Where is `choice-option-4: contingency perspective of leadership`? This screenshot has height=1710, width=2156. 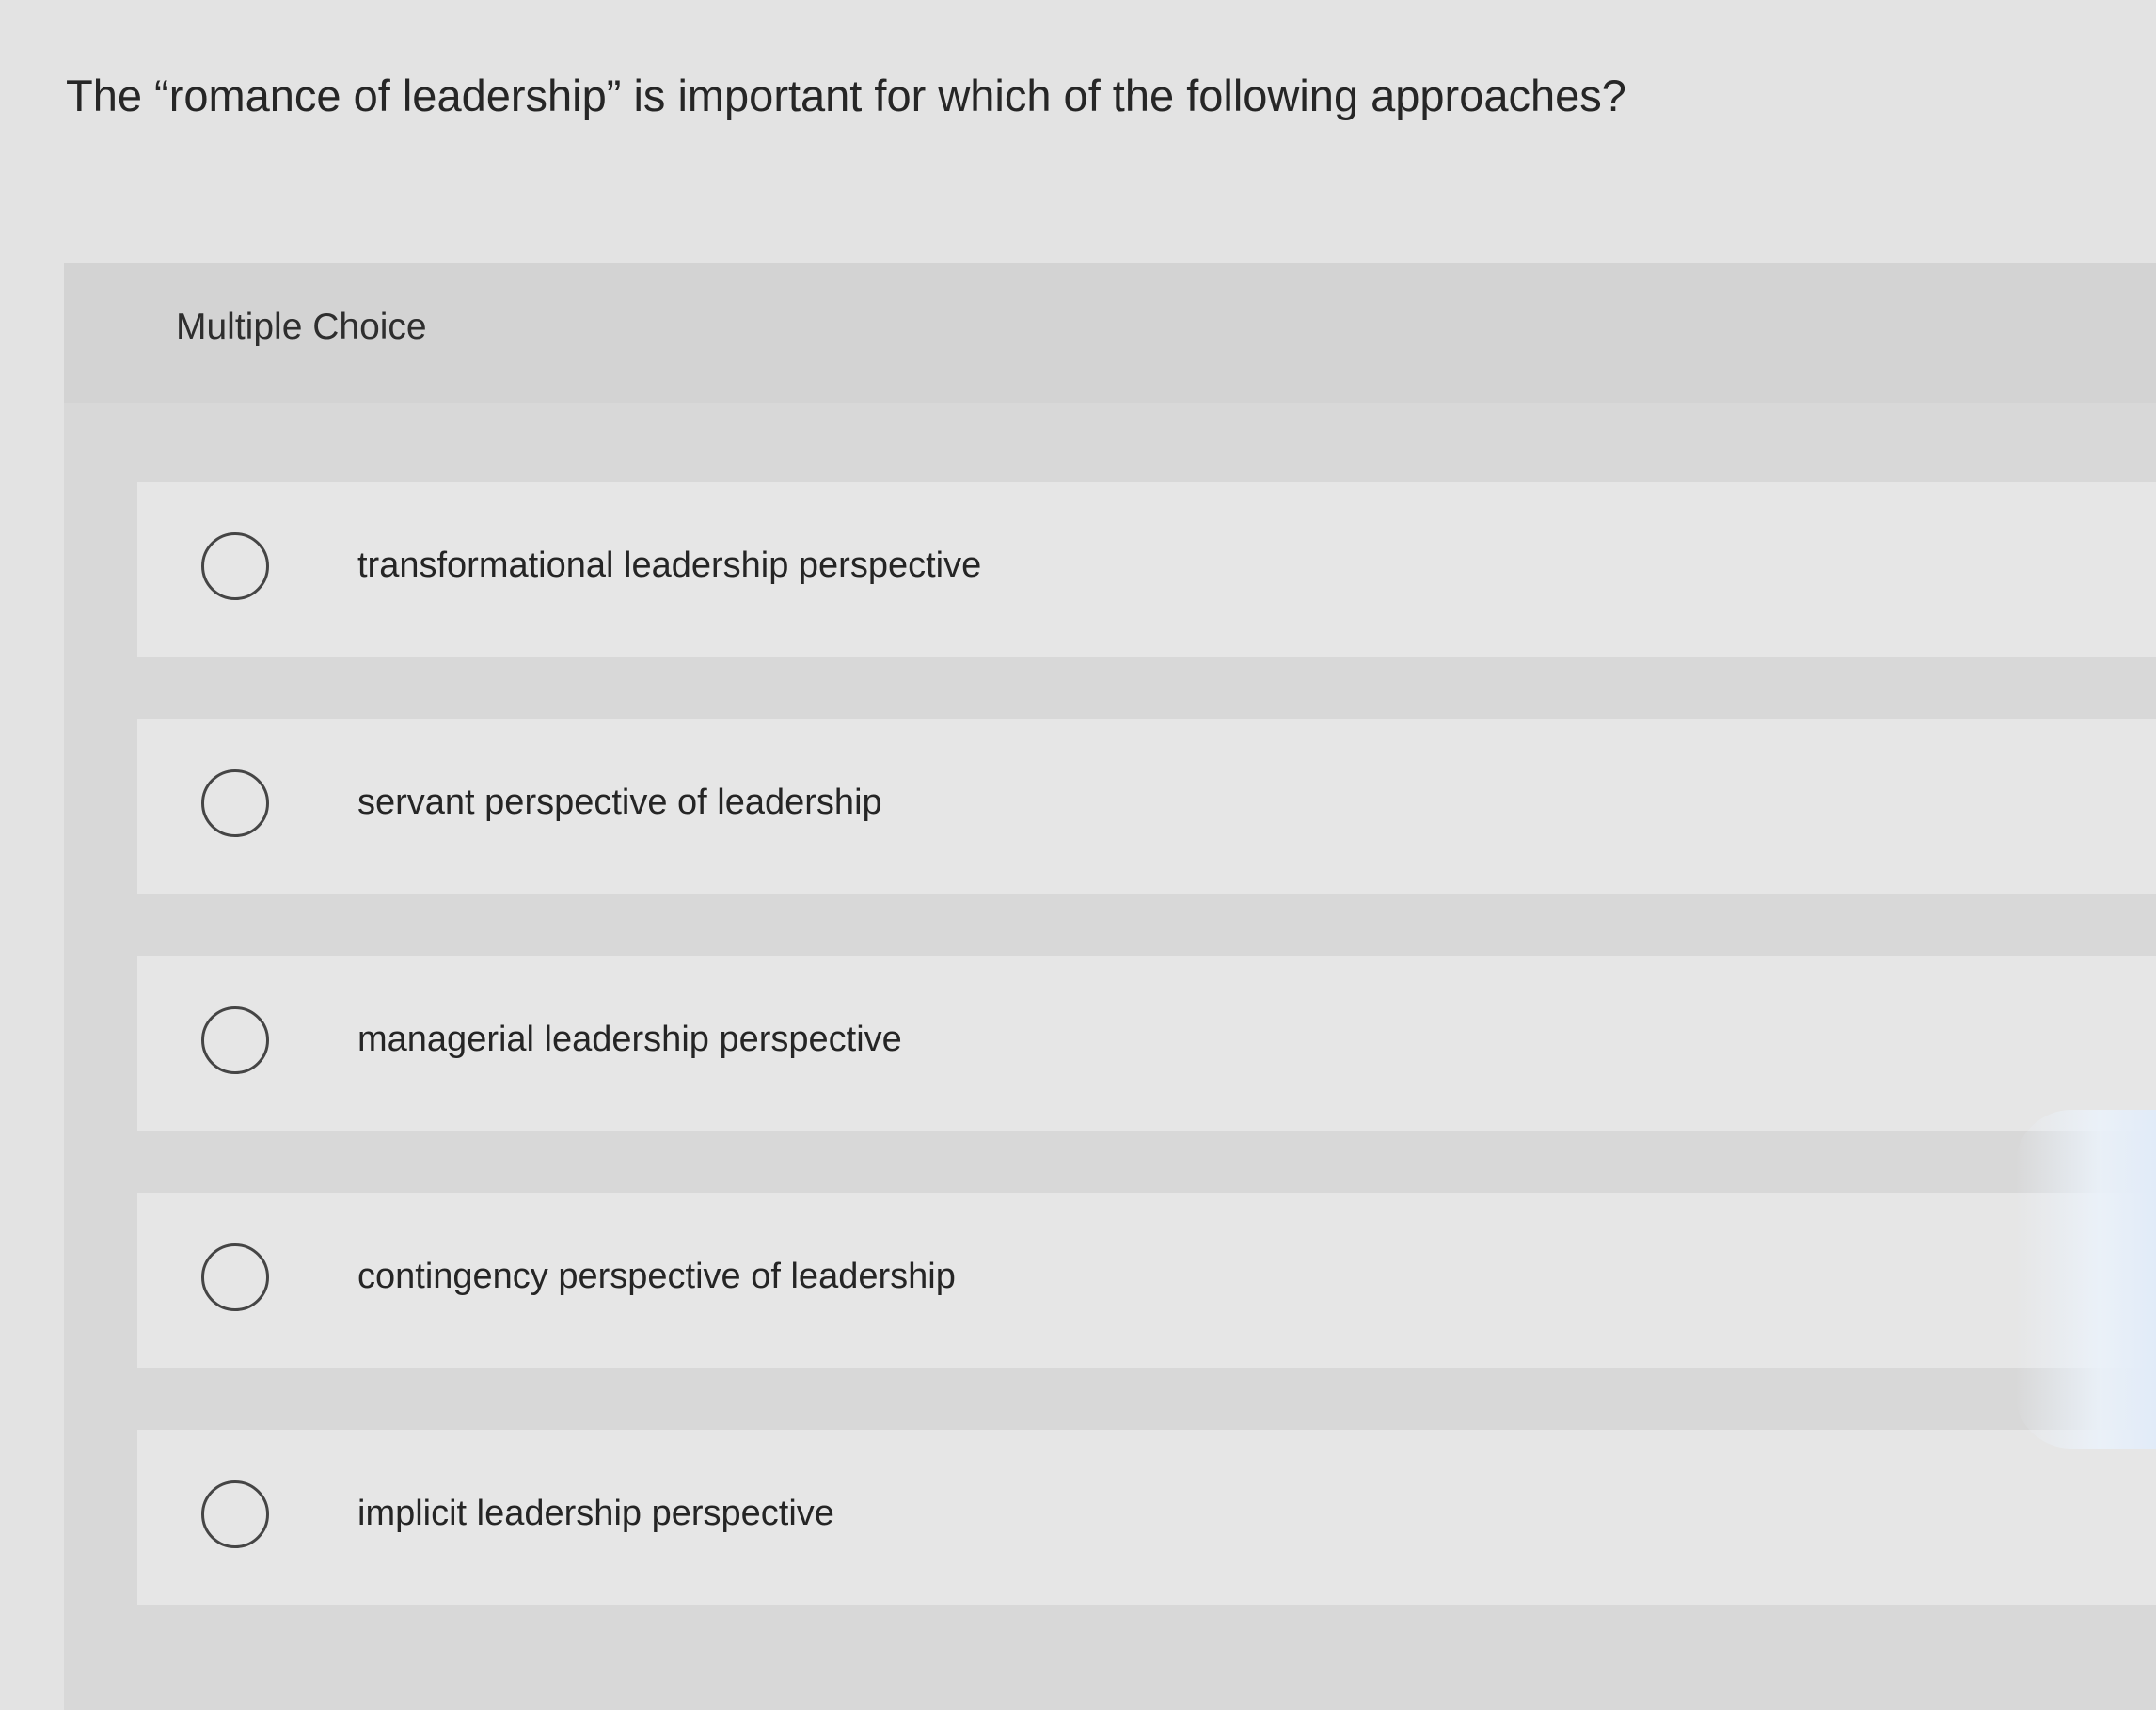 choice-option-4: contingency perspective of leadership is located at coordinates (1146, 1280).